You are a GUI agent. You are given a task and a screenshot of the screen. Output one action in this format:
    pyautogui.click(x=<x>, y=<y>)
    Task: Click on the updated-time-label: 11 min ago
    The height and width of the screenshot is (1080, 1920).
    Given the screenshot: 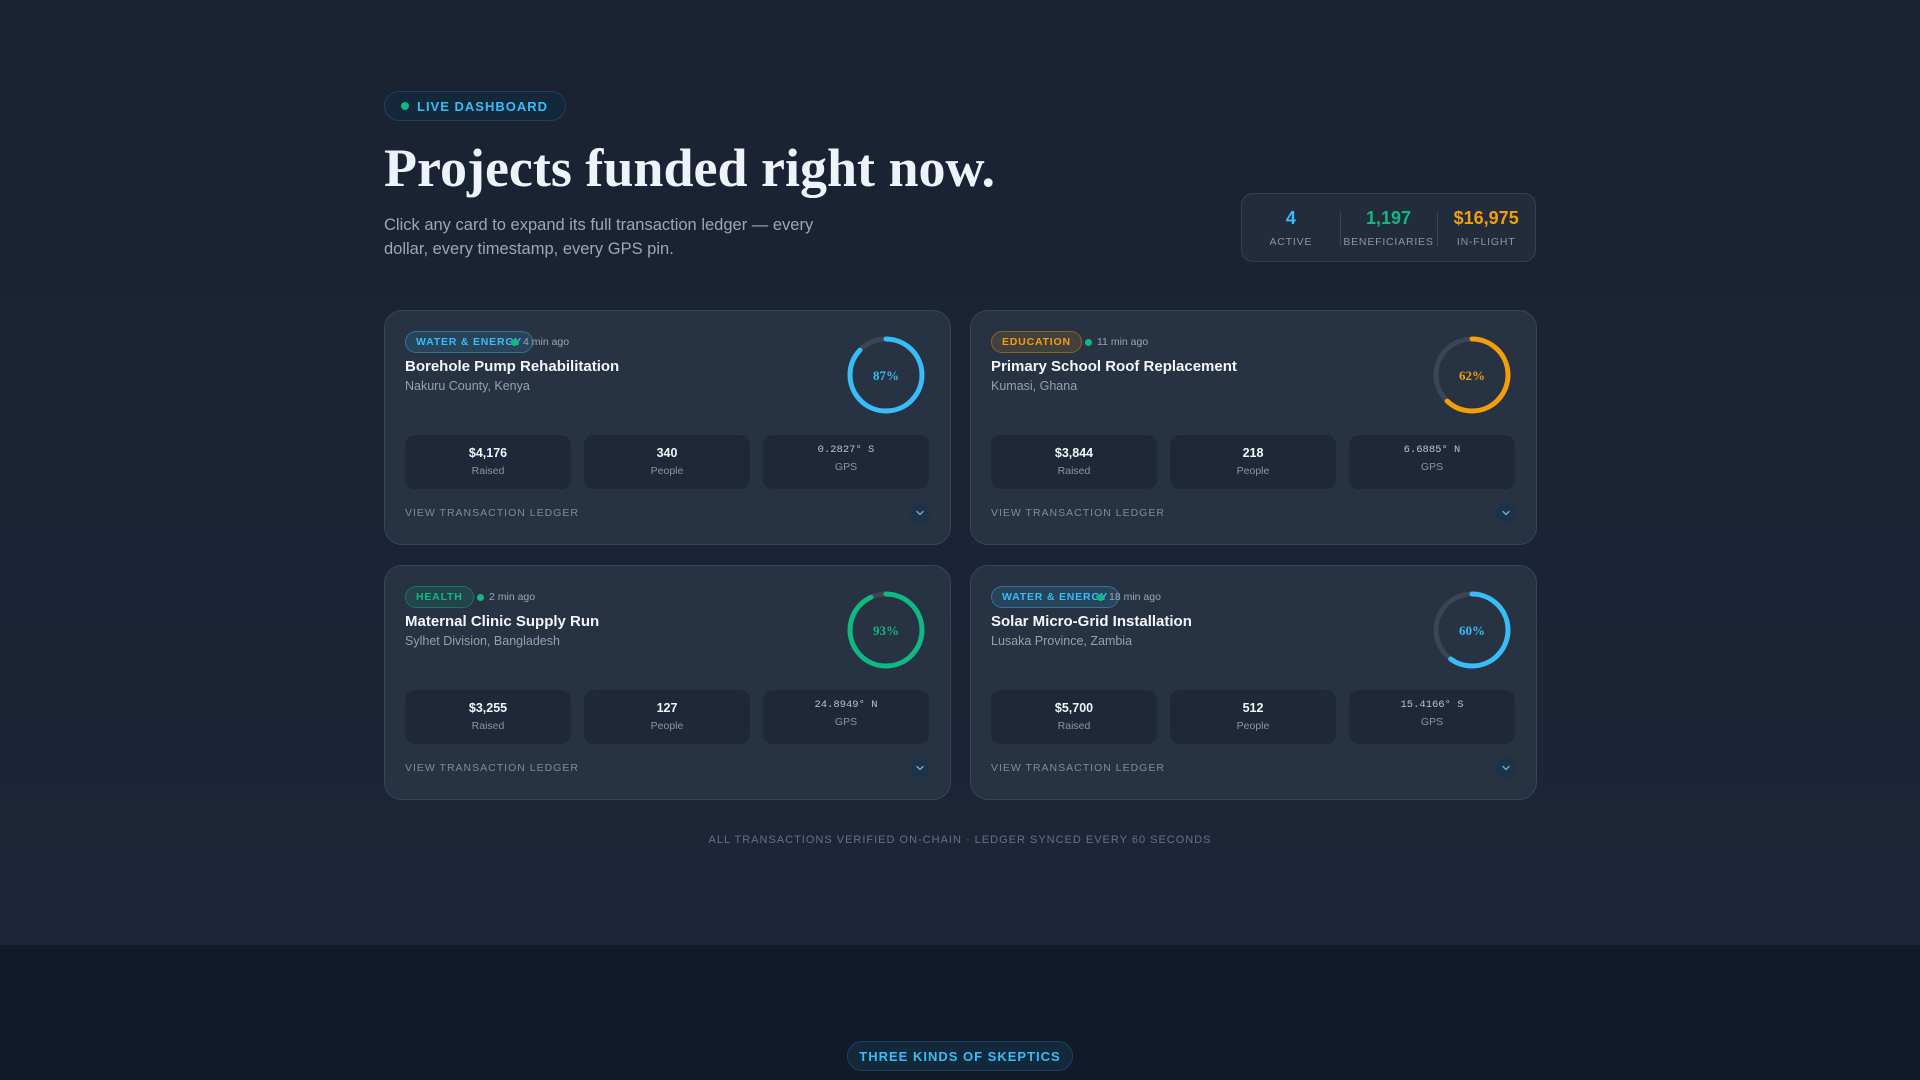 What is the action you would take?
    pyautogui.click(x=1123, y=342)
    